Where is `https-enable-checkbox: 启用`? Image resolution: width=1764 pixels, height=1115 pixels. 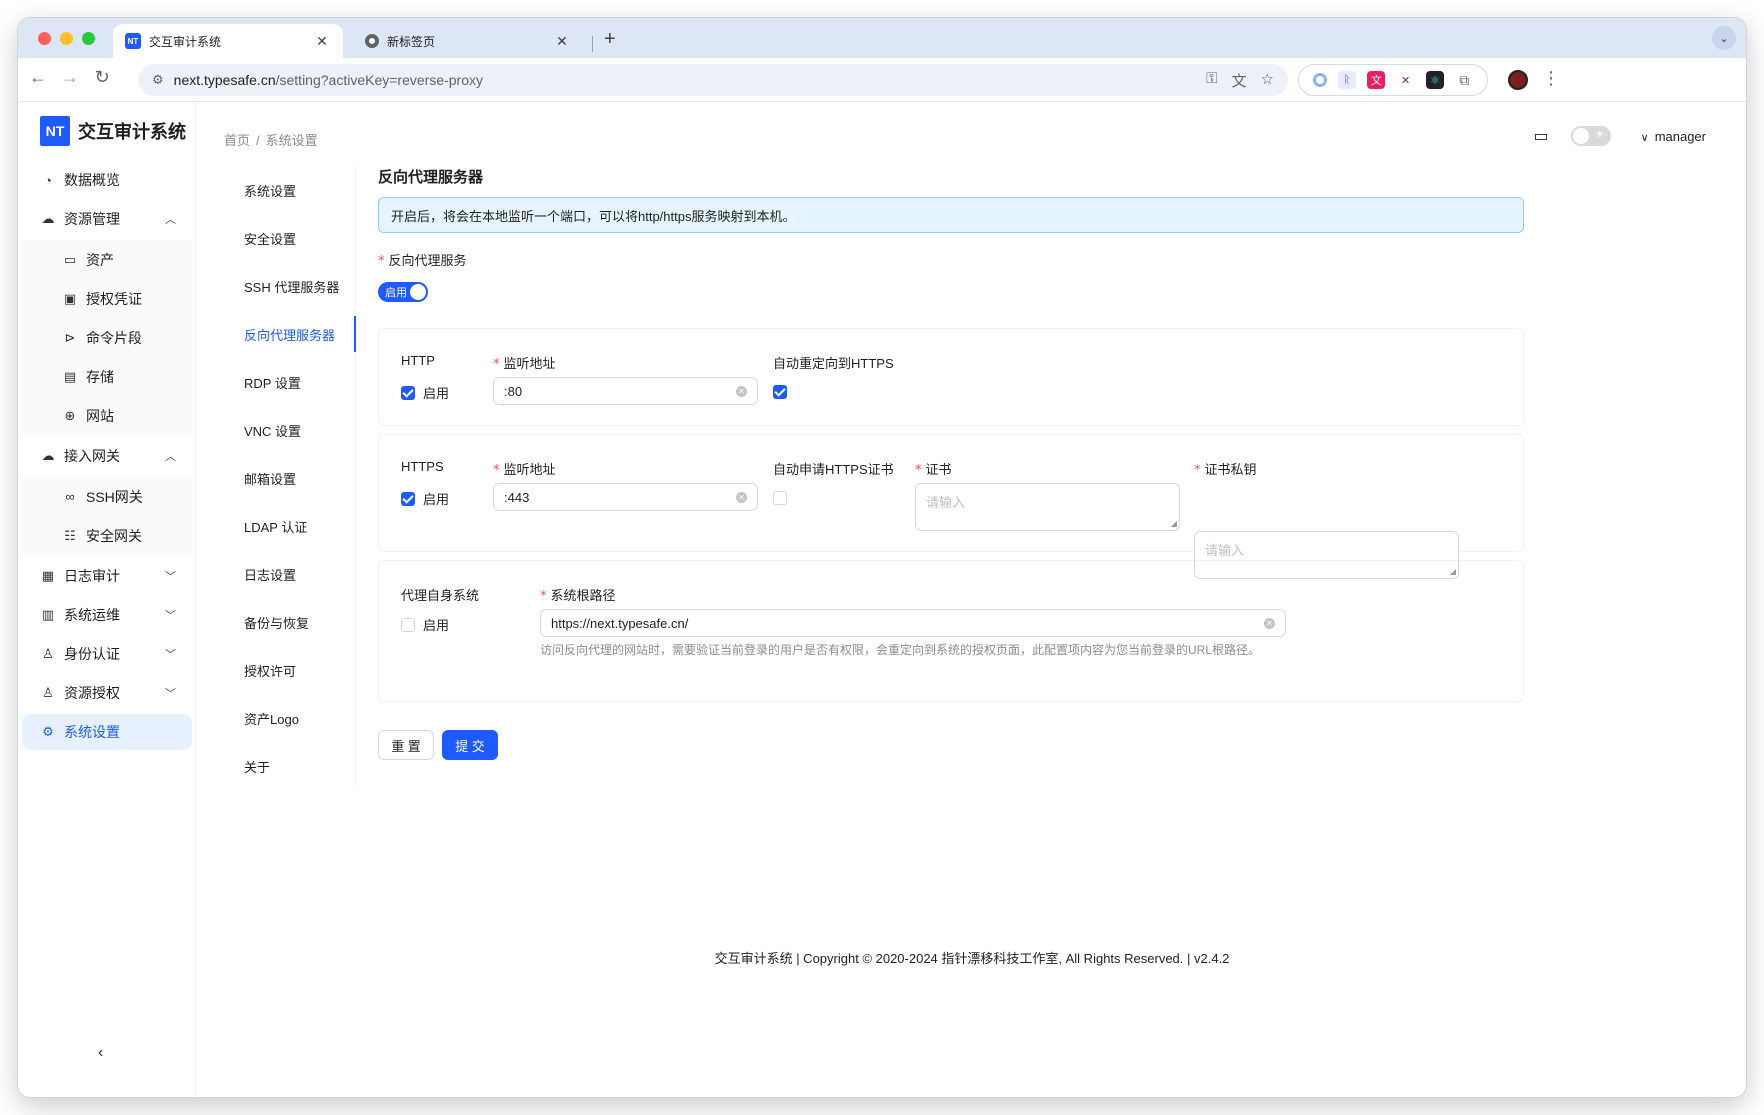
https-enable-checkbox: 启用 is located at coordinates (425, 498).